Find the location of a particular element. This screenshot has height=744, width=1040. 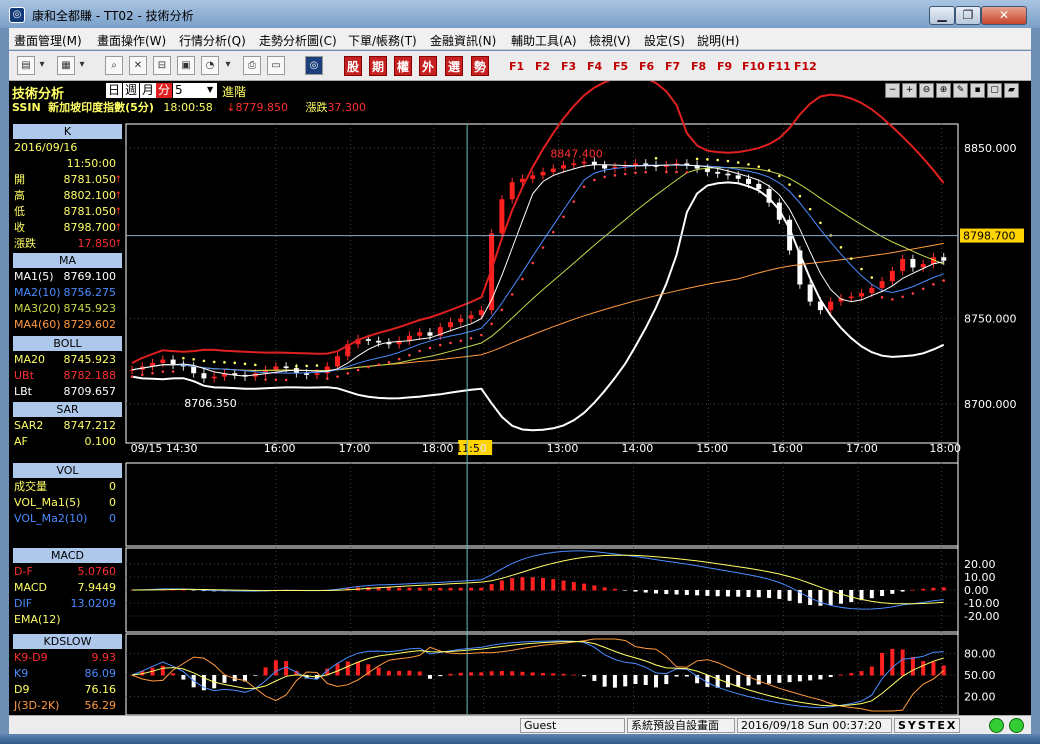

quick-futures-button: 期 is located at coordinates (378, 66).